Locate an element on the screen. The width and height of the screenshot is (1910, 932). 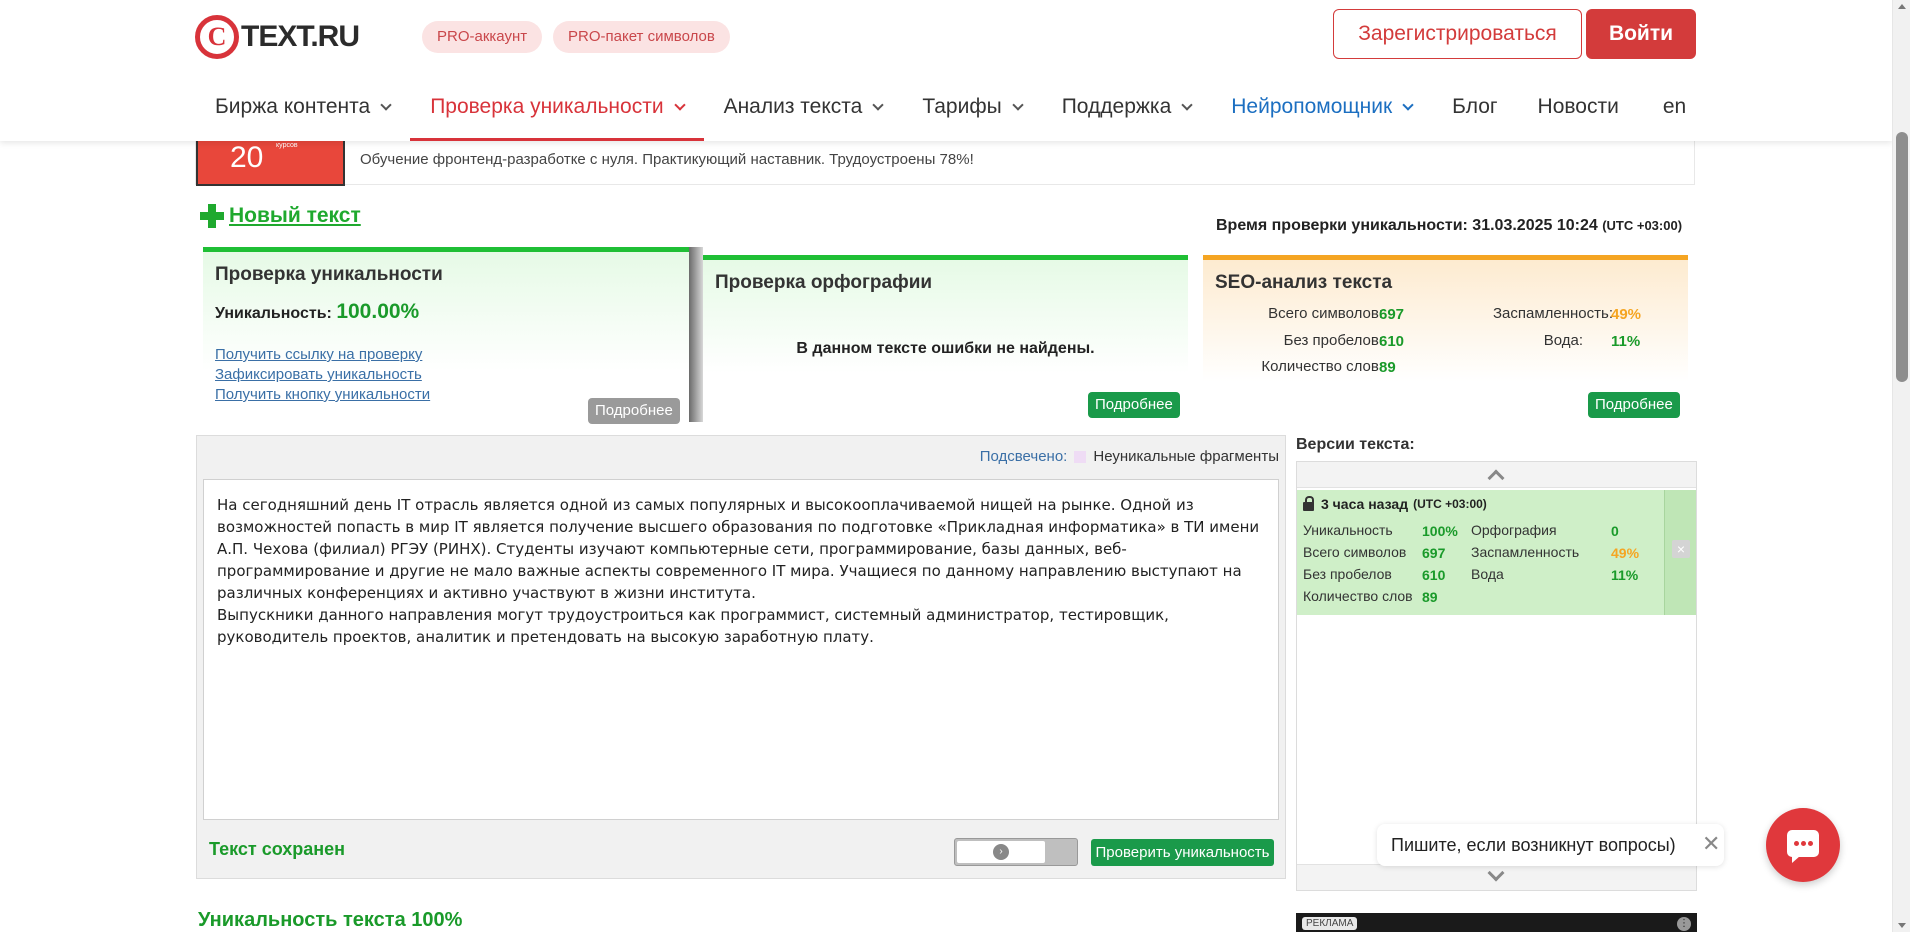
version-uniq-label: Уникальность is located at coordinates (1348, 530).